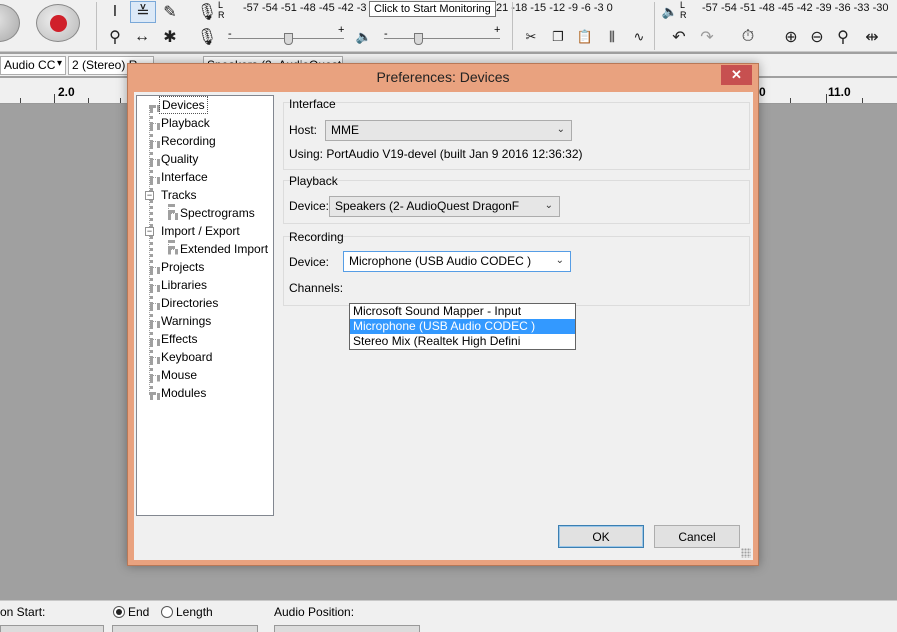  What do you see at coordinates (442, 38) in the screenshot?
I see `speaker-volume-slider` at bounding box center [442, 38].